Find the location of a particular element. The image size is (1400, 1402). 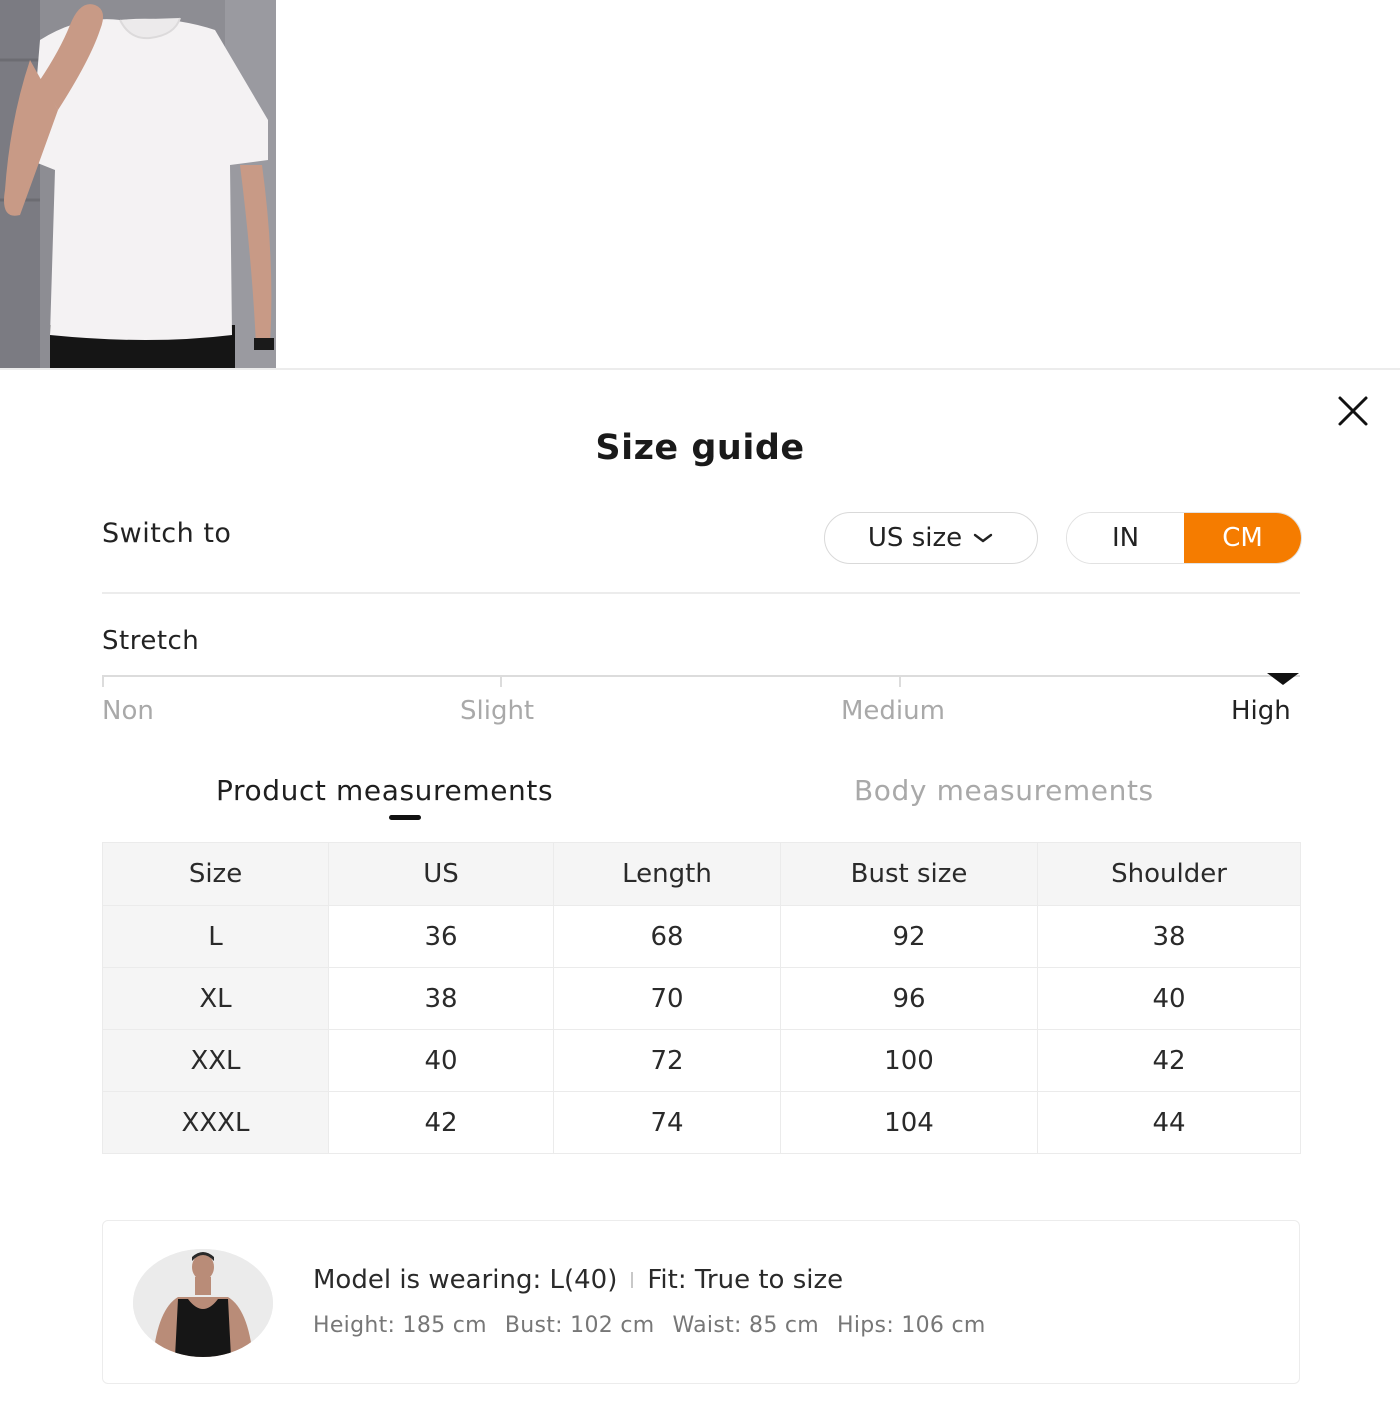

cell-bust-size: 96 is located at coordinates (909, 998).